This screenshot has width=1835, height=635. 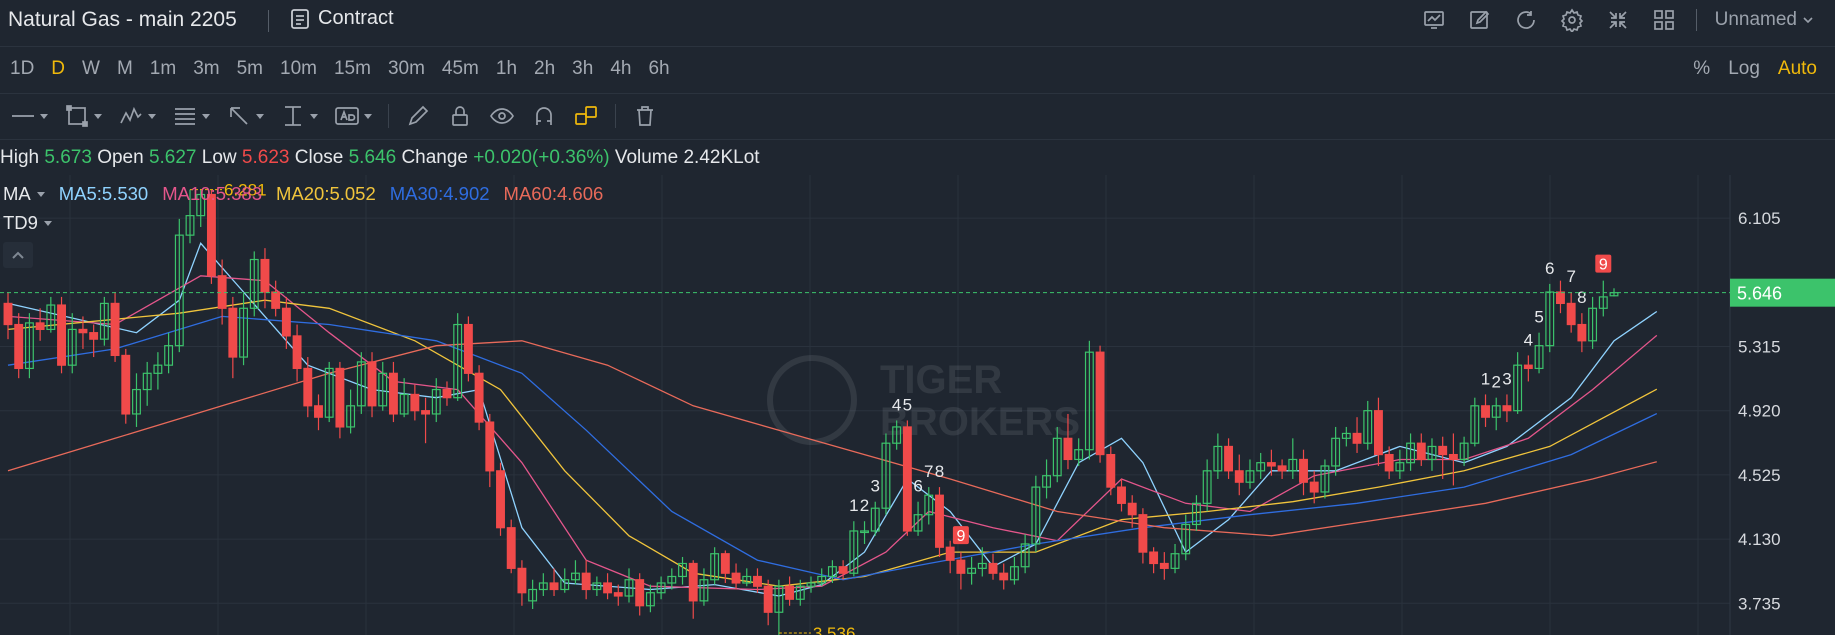 What do you see at coordinates (319, 157) in the screenshot?
I see `close-label: Close` at bounding box center [319, 157].